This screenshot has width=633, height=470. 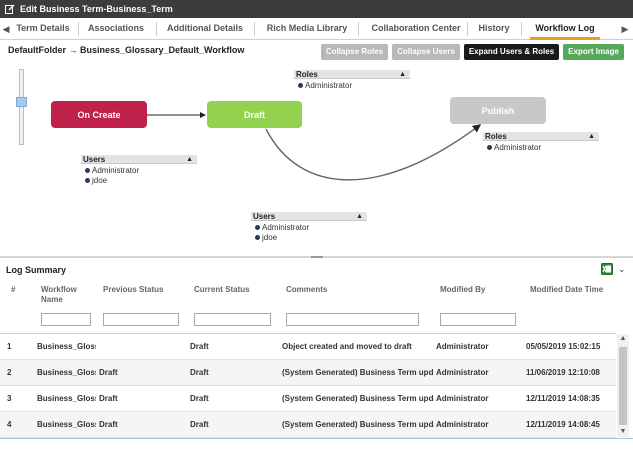 I want to click on cell-modified-date-time: 12/11/2019 14:08:35, so click(x=563, y=398).